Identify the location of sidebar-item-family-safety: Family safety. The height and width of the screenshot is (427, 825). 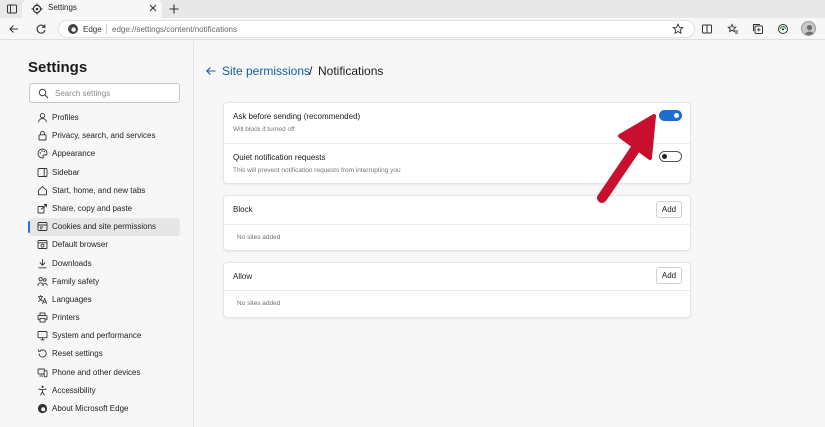
(104, 282).